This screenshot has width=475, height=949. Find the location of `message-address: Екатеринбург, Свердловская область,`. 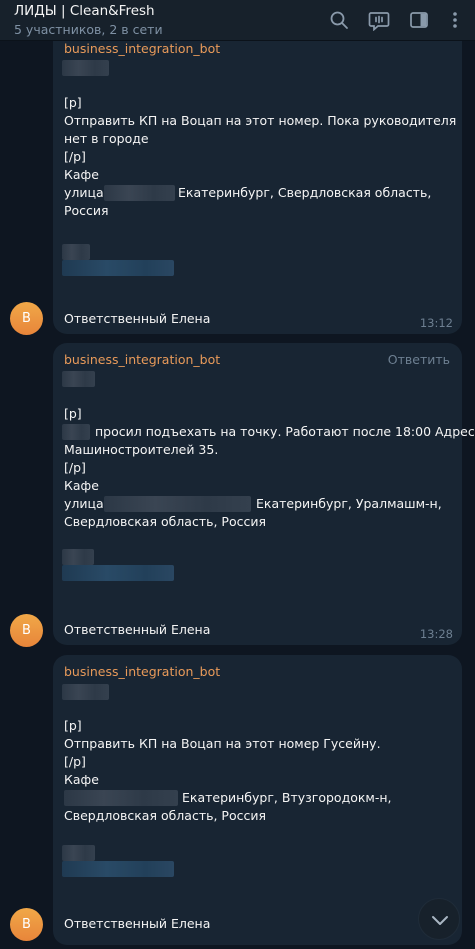

message-address: Екатеринбург, Свердловская область, is located at coordinates (305, 192).